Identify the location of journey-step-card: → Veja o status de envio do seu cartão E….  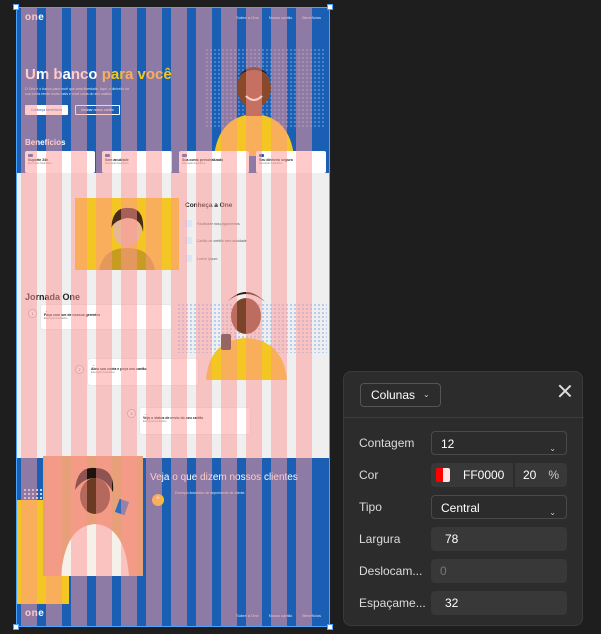
(195, 421).